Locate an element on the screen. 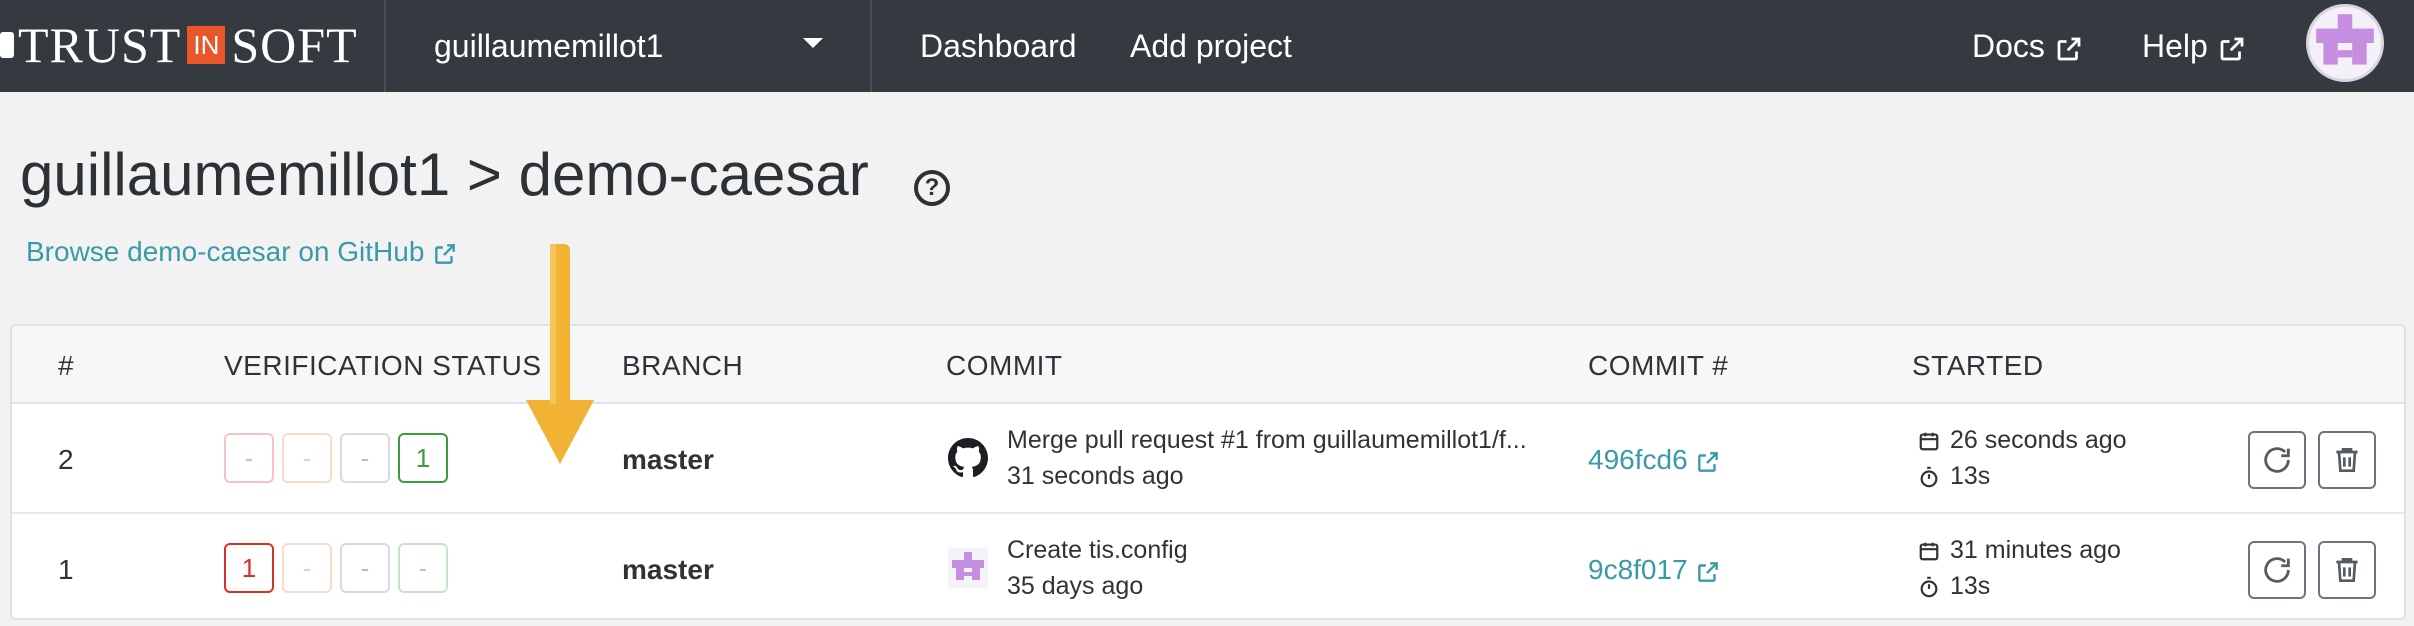 Image resolution: width=2414 pixels, height=626 pixels. verification-status-badges: 1 - - - is located at coordinates (336, 568).